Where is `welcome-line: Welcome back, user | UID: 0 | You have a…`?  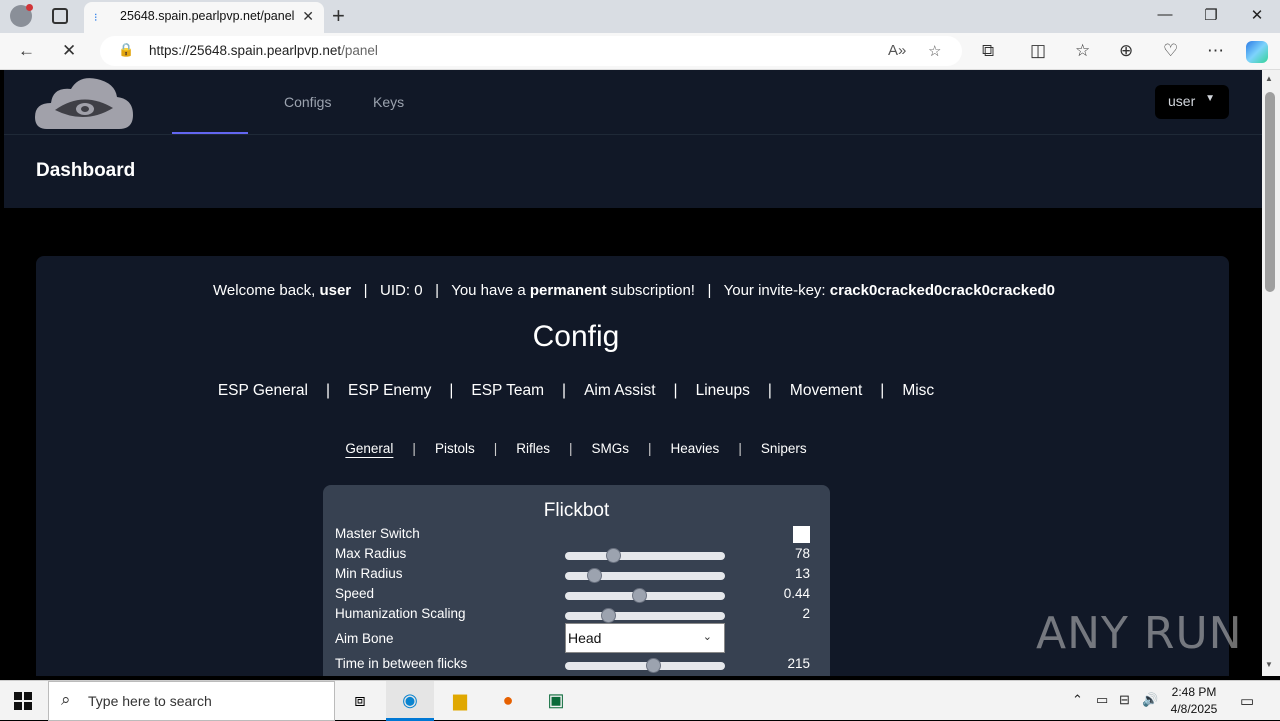 welcome-line: Welcome back, user | UID: 0 | You have a… is located at coordinates (634, 290).